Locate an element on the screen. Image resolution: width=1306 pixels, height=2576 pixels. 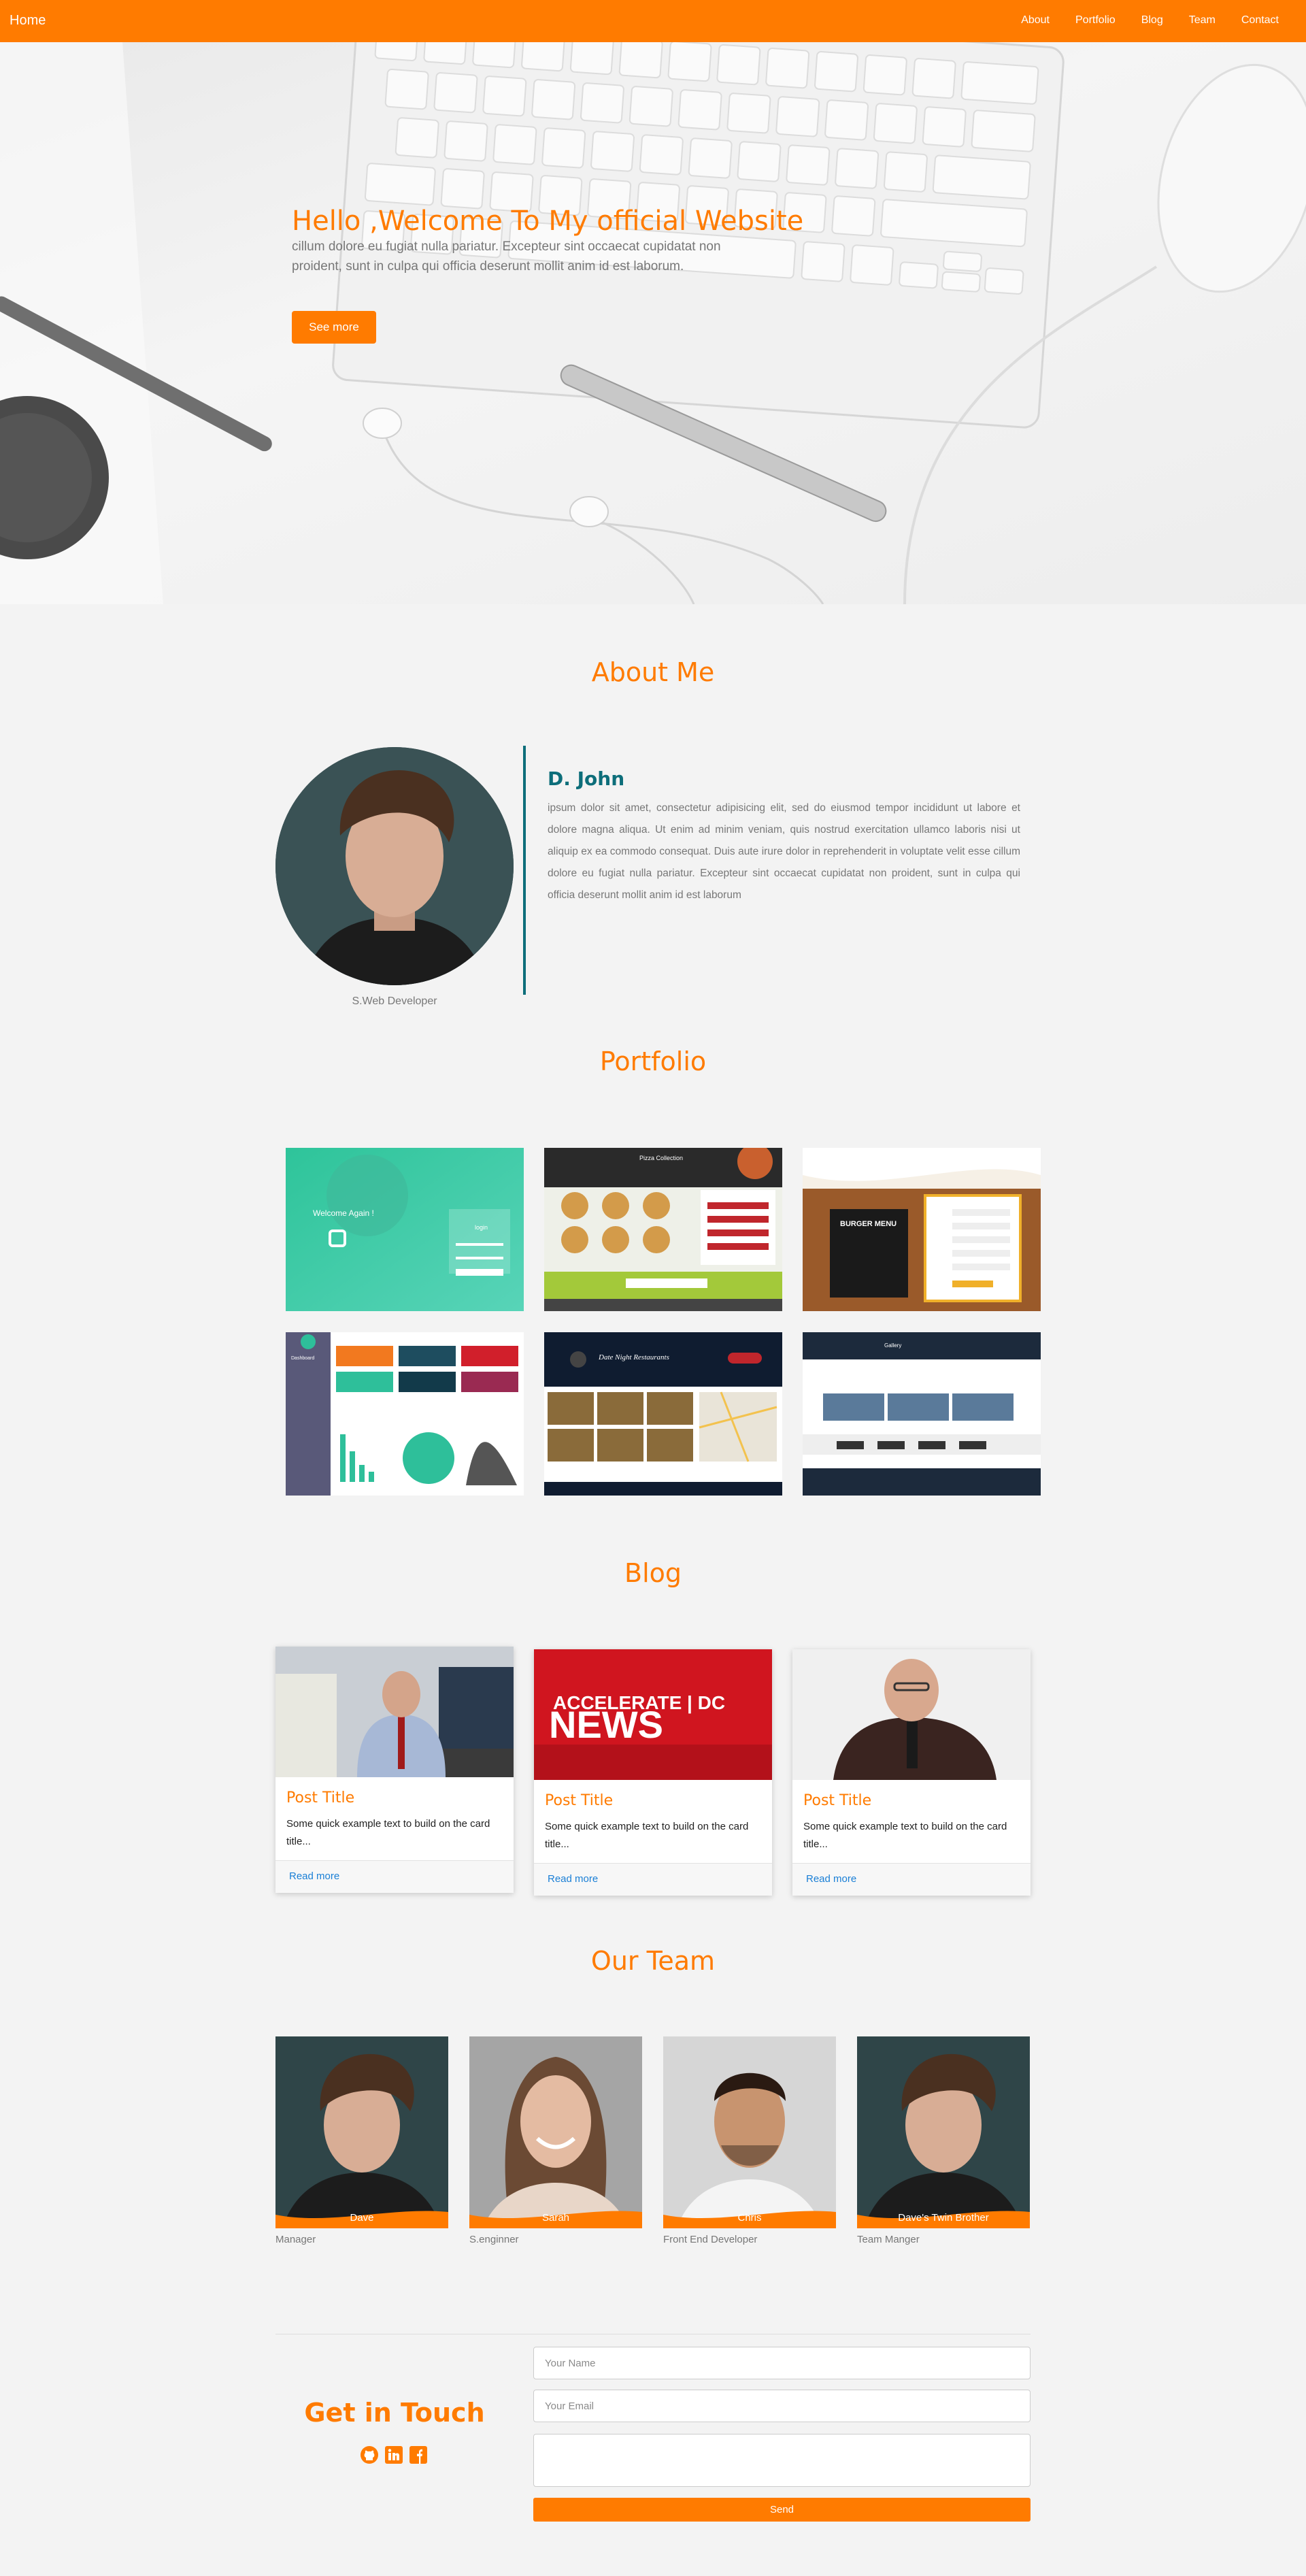
team-member-name: Dave's Twin Brother is located at coordinates (943, 2218).